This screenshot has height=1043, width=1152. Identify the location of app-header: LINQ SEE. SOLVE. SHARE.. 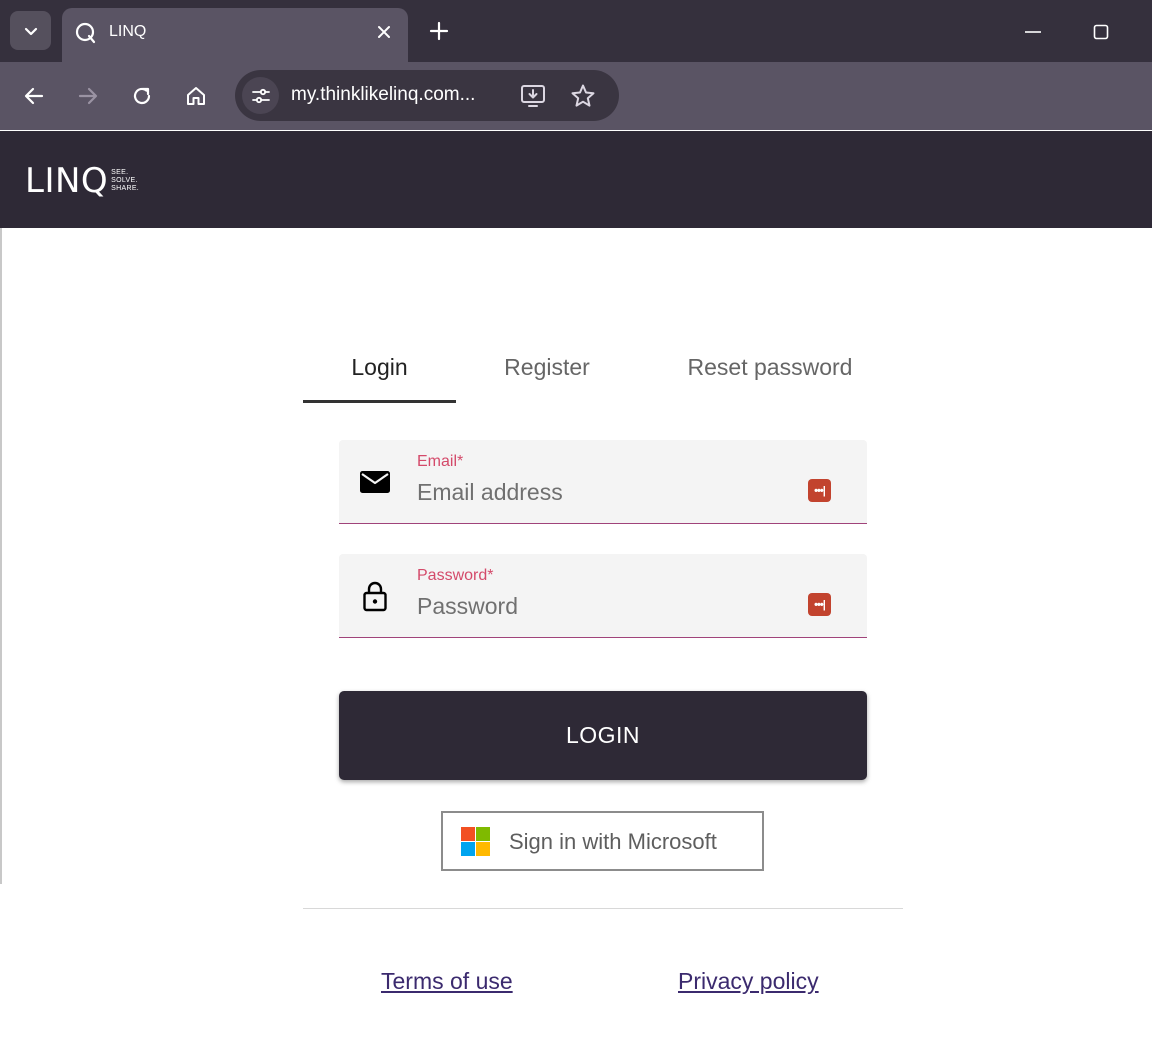
(576, 179).